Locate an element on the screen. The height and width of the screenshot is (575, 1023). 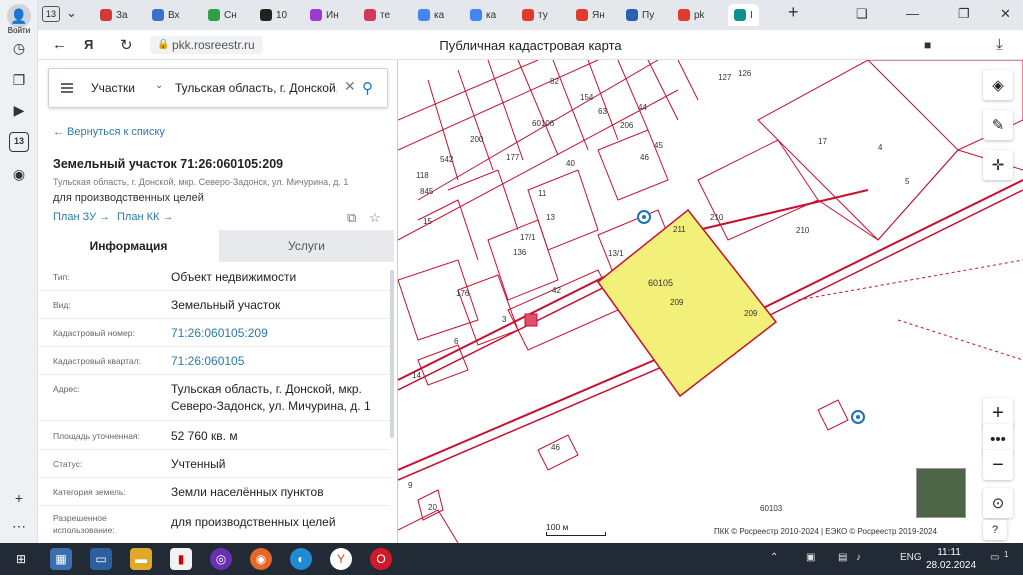
browser-tab: те is located at coordinates (377, 15).